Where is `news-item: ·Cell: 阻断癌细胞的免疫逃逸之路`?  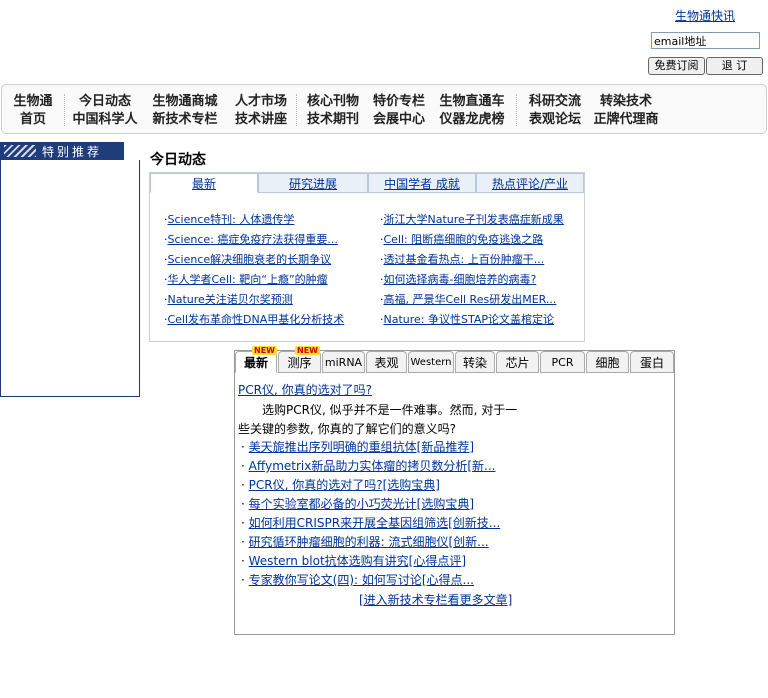 news-item: ·Cell: 阻断癌细胞的免疫逃逸之路 is located at coordinates (462, 239).